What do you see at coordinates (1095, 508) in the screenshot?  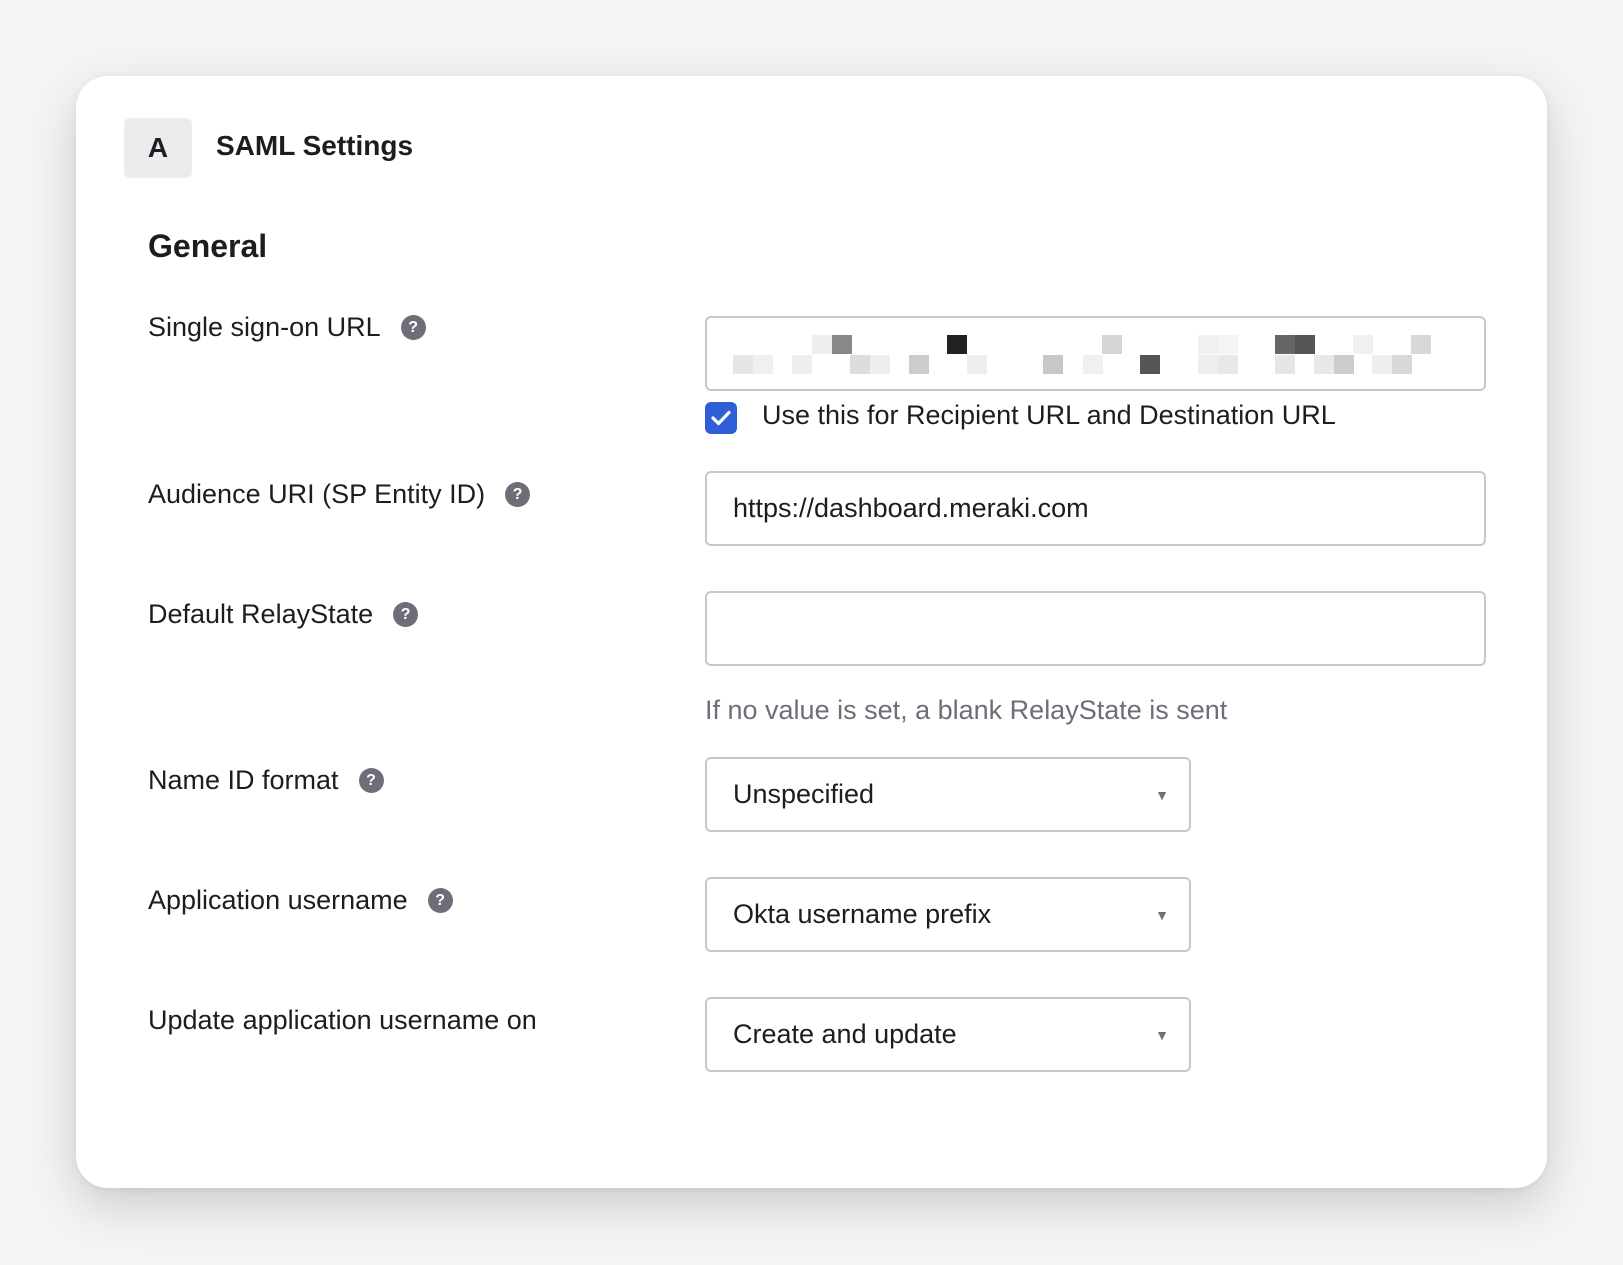 I see `audience-uri-input` at bounding box center [1095, 508].